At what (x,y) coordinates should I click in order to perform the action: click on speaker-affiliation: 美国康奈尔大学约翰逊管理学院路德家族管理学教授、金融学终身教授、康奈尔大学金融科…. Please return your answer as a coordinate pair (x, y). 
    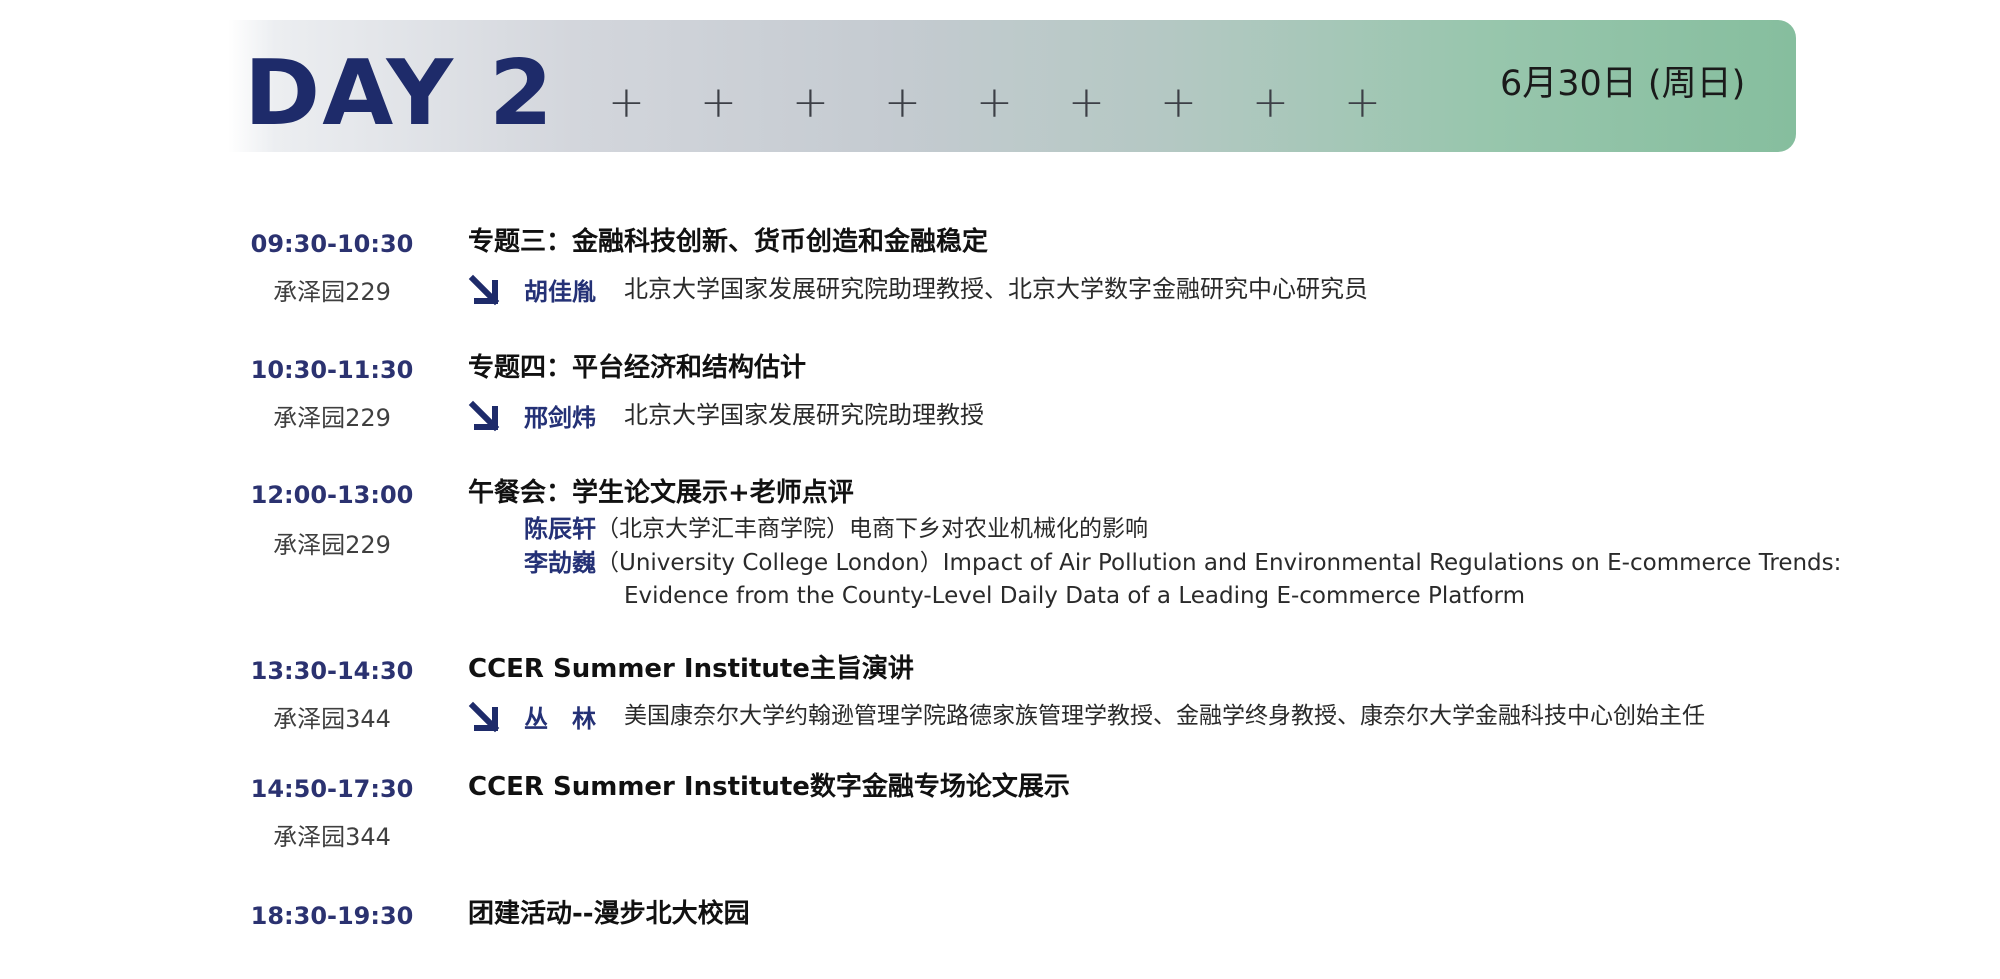
    Looking at the image, I should click on (1164, 716).